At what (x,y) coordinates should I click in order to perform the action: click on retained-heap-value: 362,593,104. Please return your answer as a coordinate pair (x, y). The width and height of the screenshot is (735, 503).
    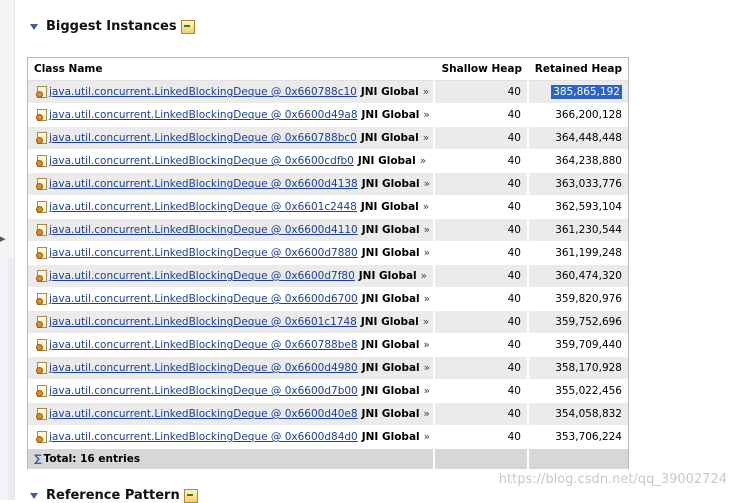
    Looking at the image, I should click on (588, 207).